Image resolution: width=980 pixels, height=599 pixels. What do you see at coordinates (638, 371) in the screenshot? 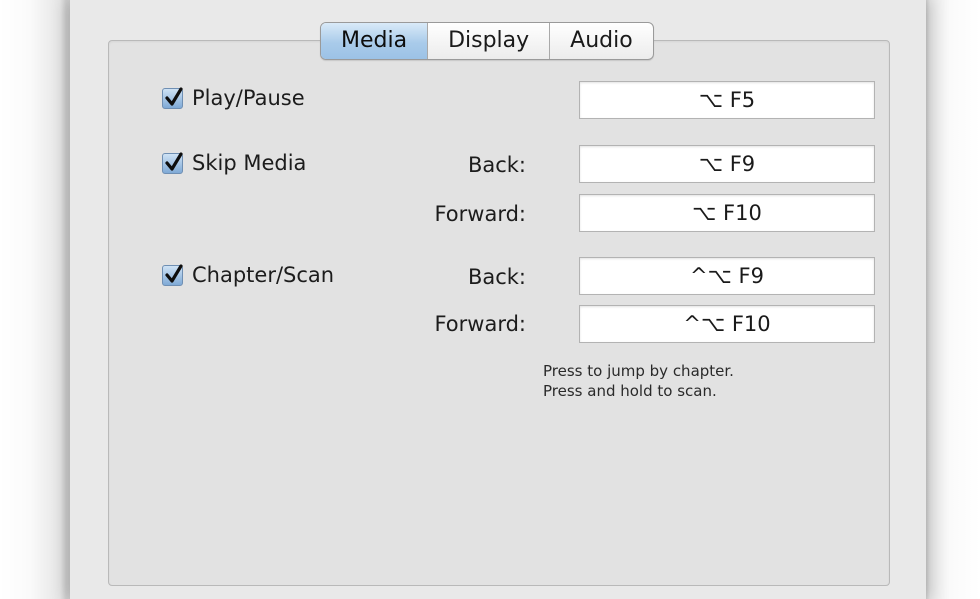
I see `hint-line-1: Press to jump by chapter.` at bounding box center [638, 371].